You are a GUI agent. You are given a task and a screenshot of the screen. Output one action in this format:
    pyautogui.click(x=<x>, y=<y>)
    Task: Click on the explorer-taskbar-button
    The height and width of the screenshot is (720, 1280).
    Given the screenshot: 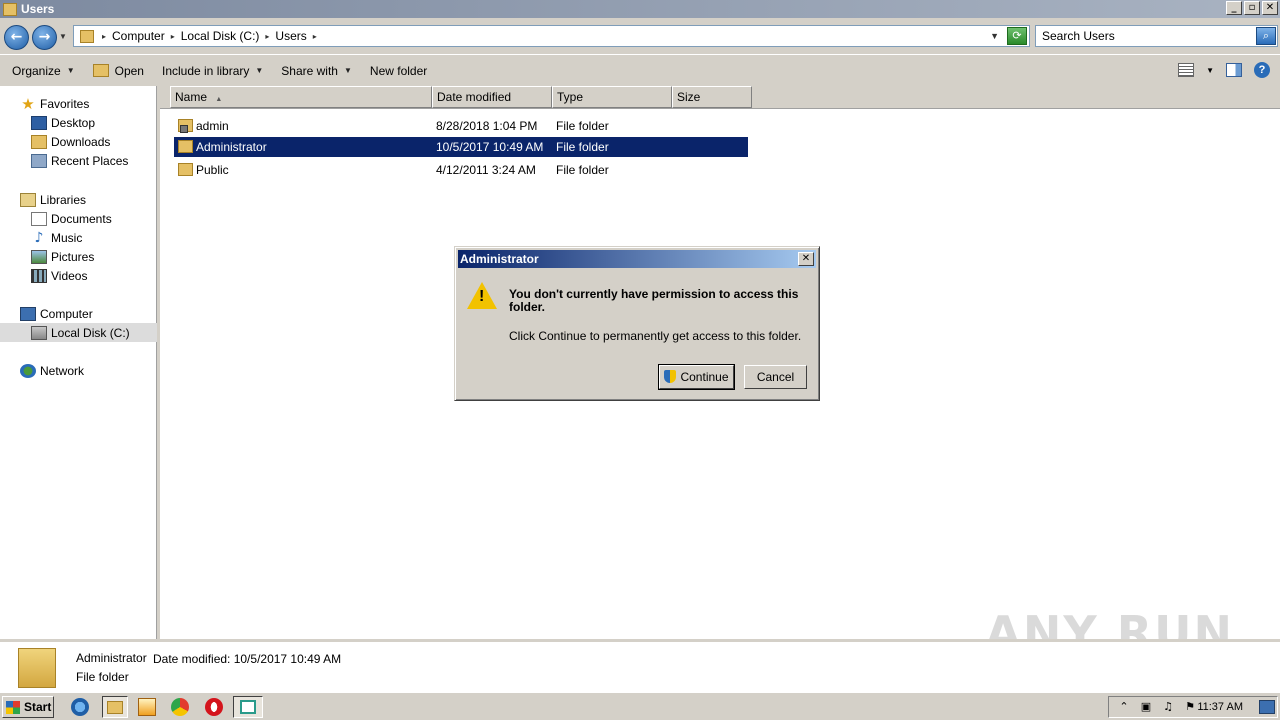 What is the action you would take?
    pyautogui.click(x=115, y=707)
    